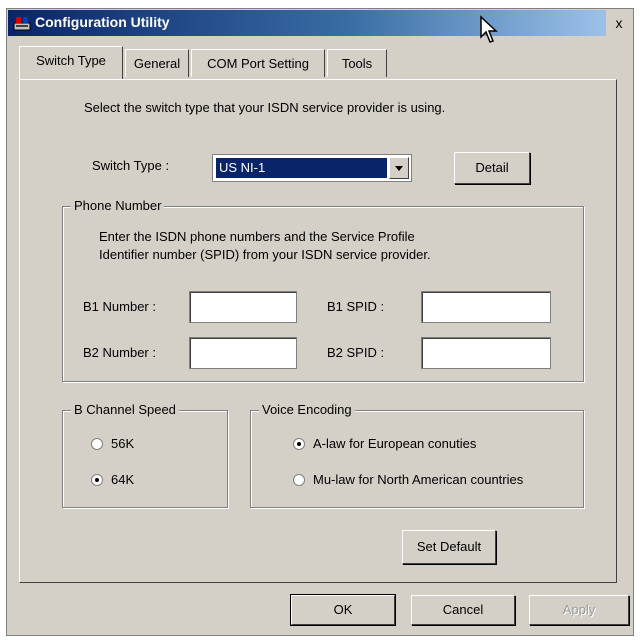  I want to click on radio-56k: 56K, so click(151, 445).